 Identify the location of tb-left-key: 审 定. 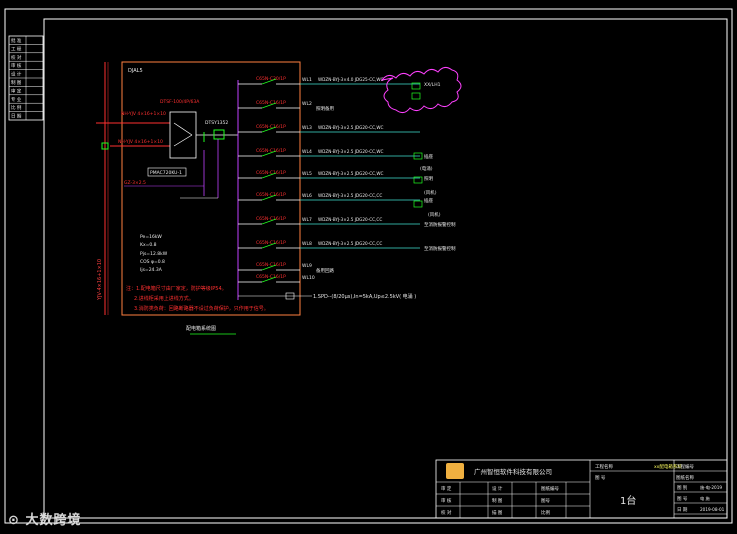
(446, 488).